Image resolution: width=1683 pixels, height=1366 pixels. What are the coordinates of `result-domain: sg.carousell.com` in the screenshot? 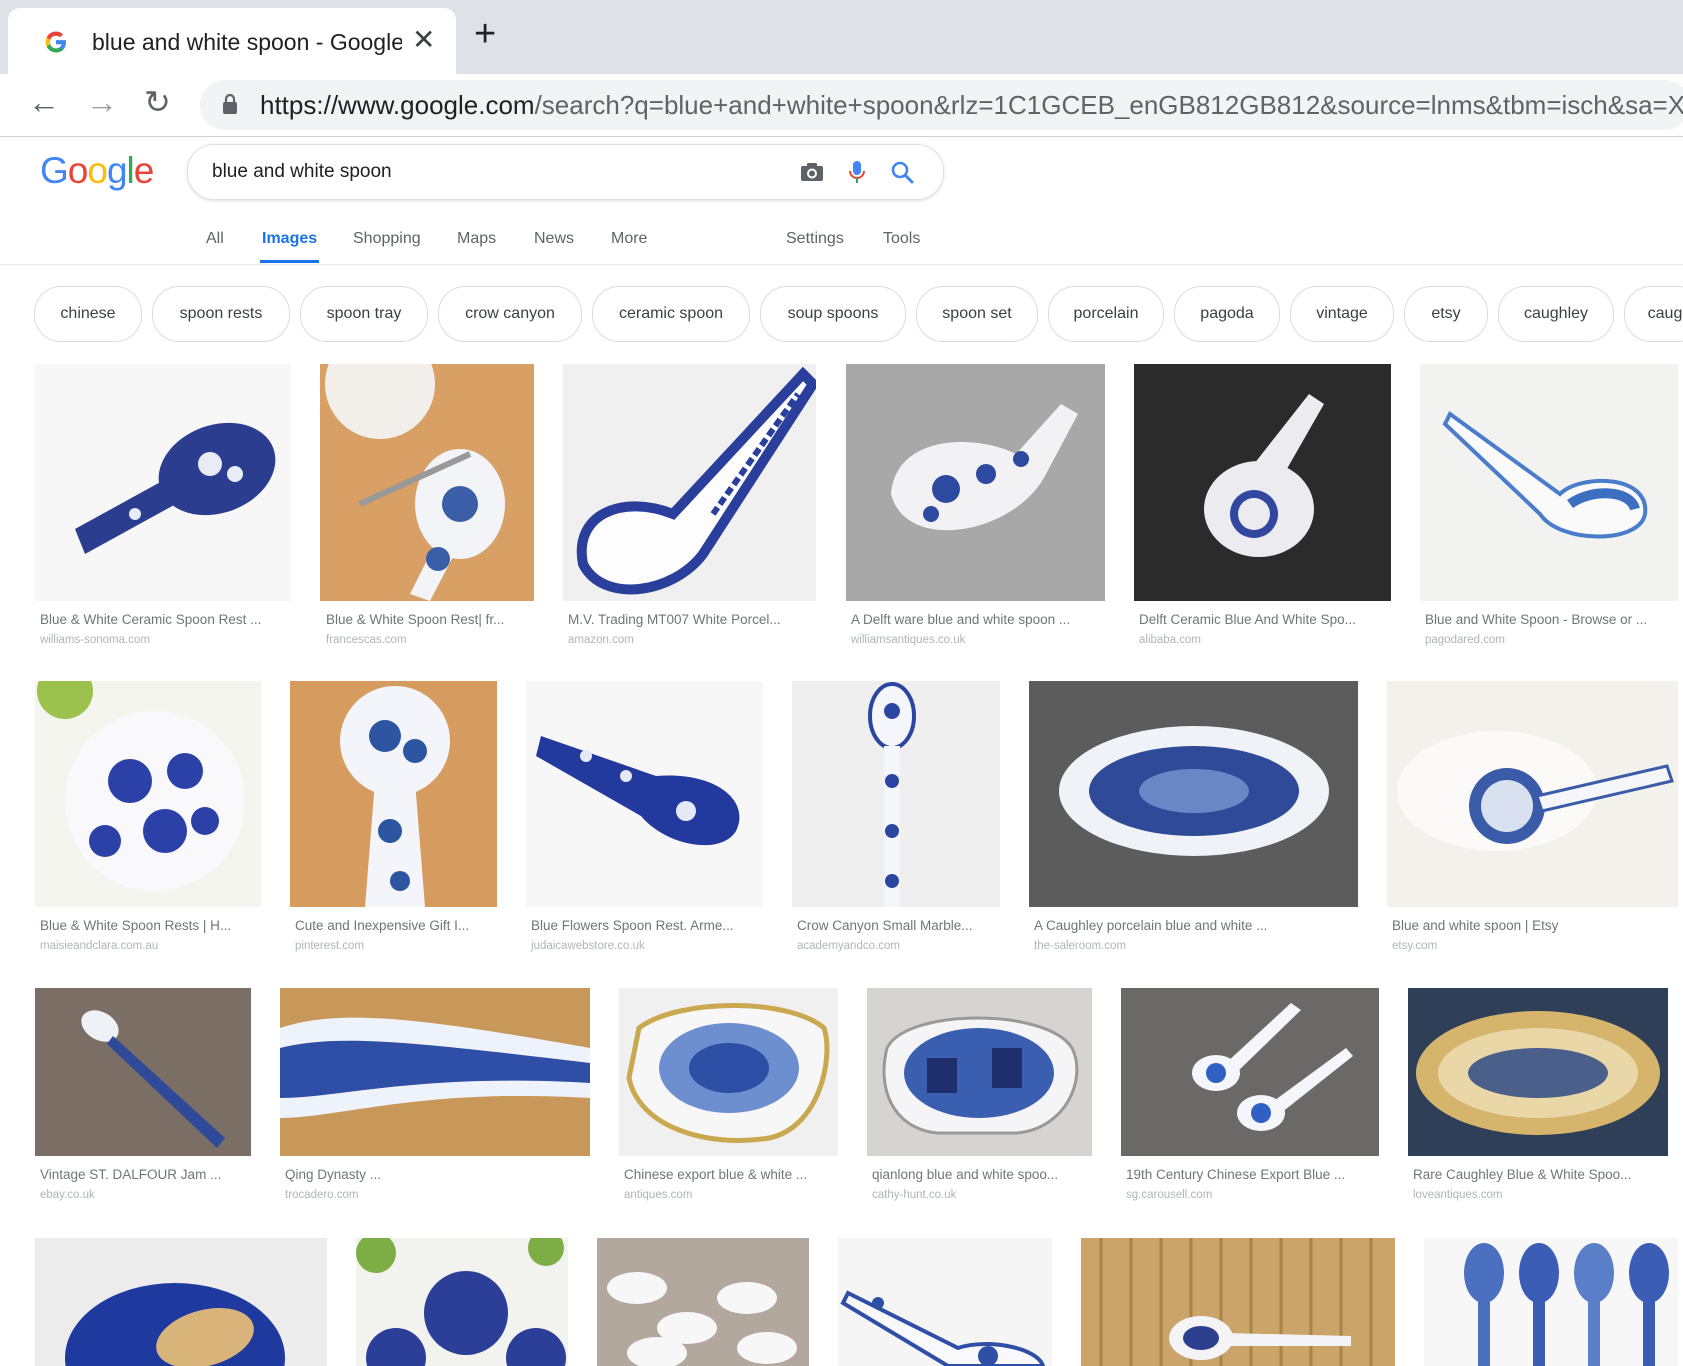 It's located at (1169, 1195).